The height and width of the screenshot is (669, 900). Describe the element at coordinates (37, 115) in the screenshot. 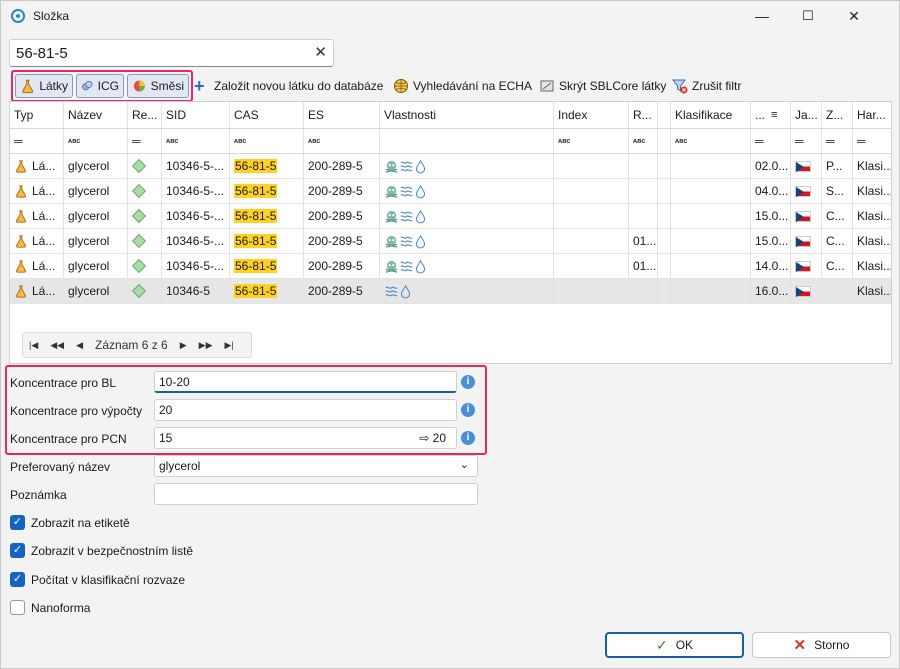

I see `column-header: Typ` at that location.